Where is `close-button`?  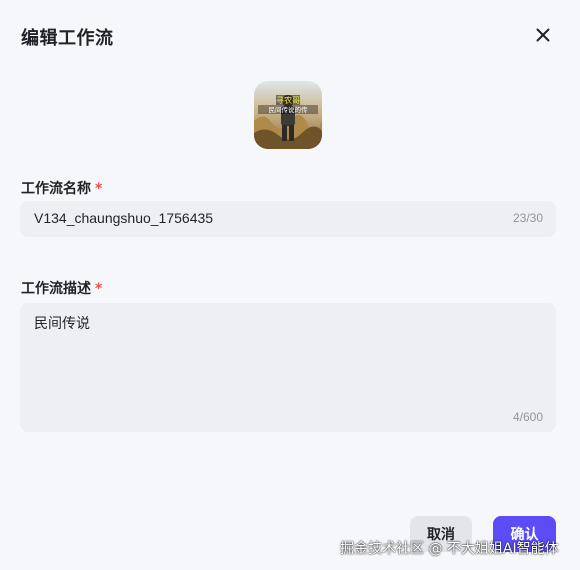
close-button is located at coordinates (543, 35).